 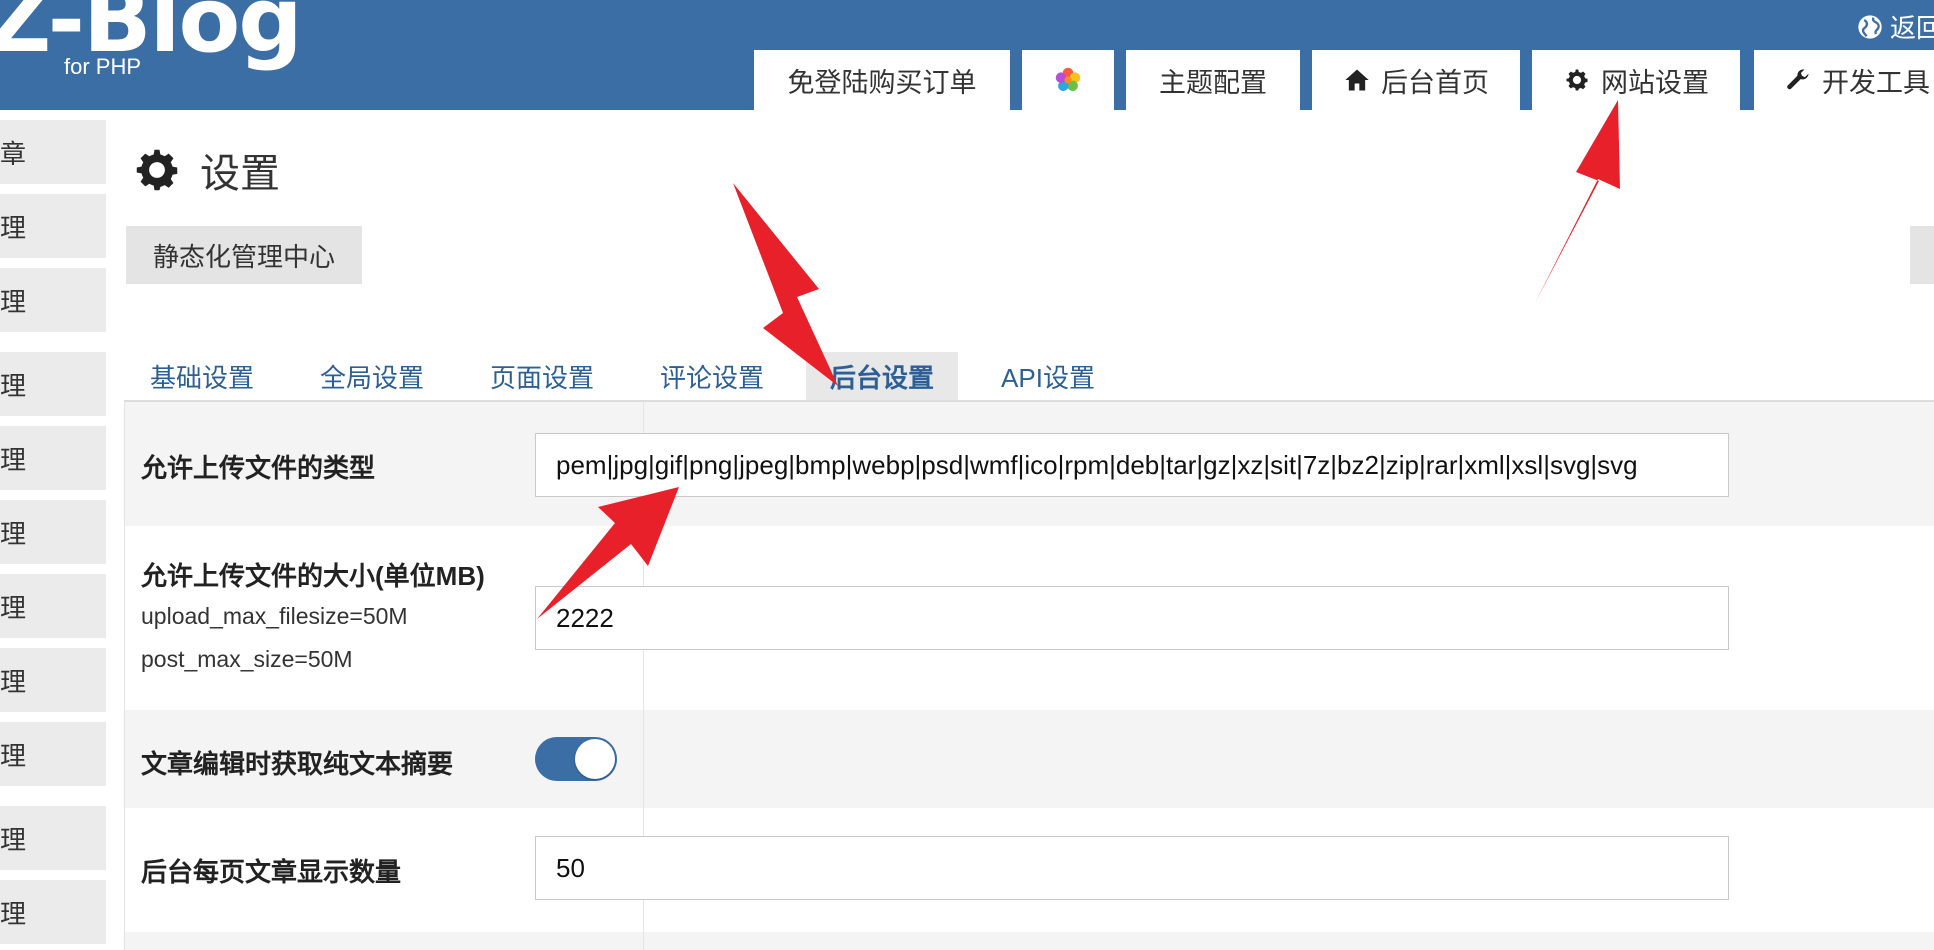 What do you see at coordinates (103, 66) in the screenshot?
I see `logo-subtitle: for PHP` at bounding box center [103, 66].